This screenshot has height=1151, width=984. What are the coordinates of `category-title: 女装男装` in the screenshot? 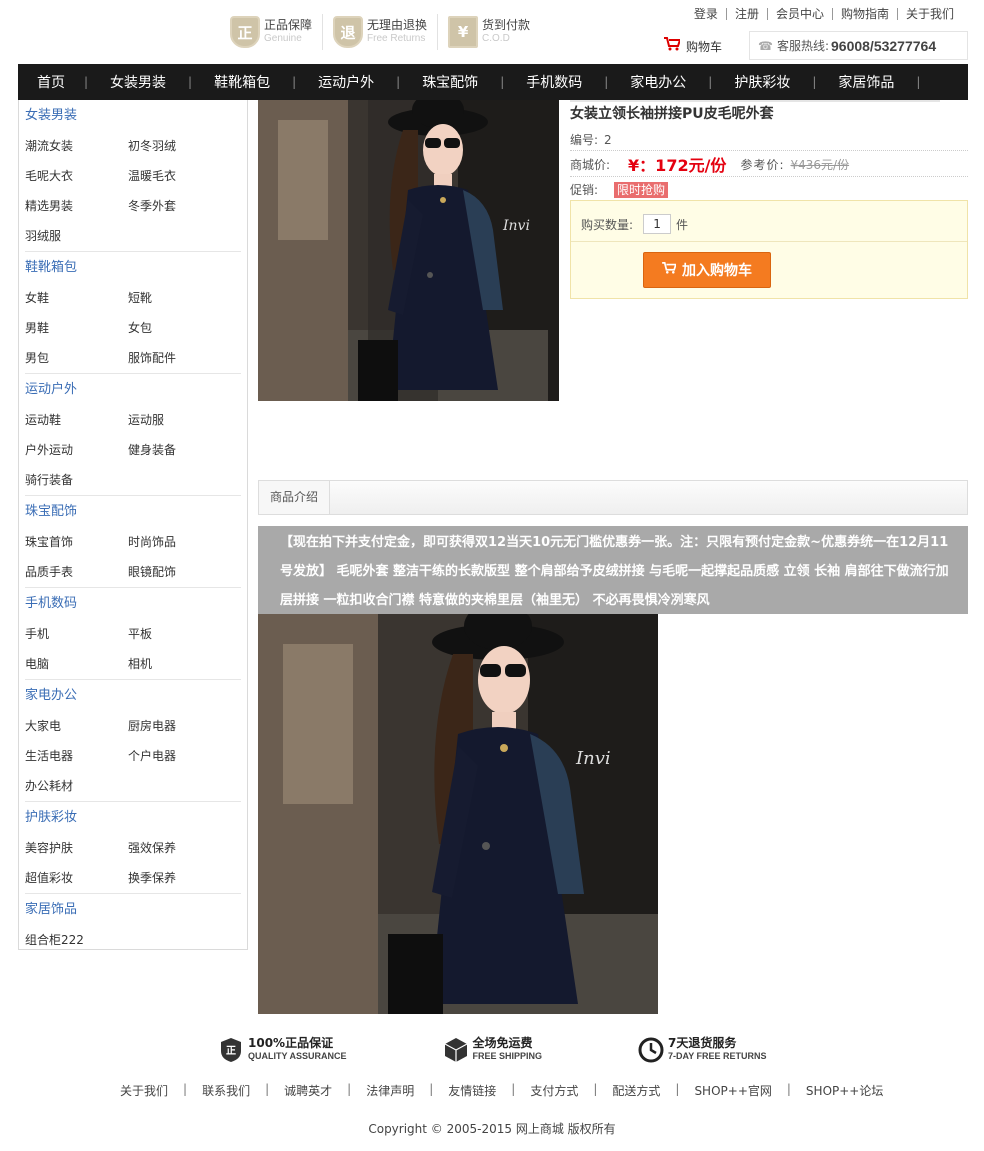 It's located at (133, 115).